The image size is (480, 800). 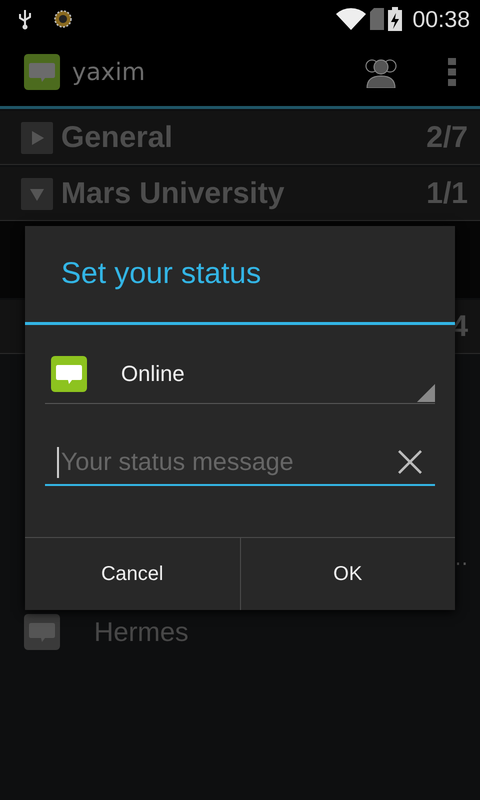 What do you see at coordinates (351, 19) in the screenshot?
I see `wifi-icon` at bounding box center [351, 19].